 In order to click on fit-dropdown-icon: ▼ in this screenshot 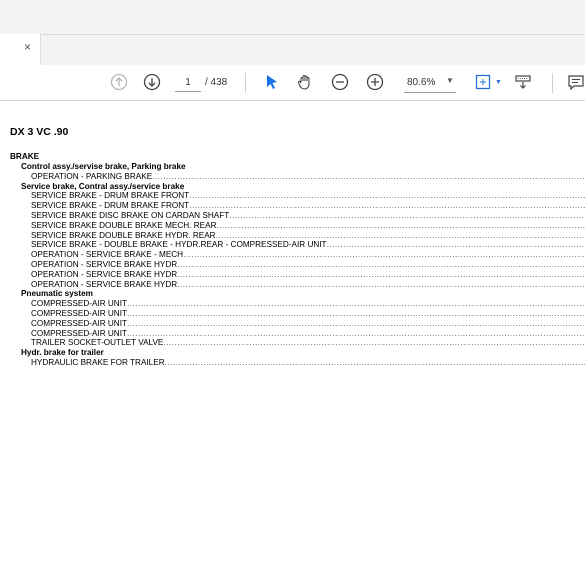, I will do `click(498, 82)`.